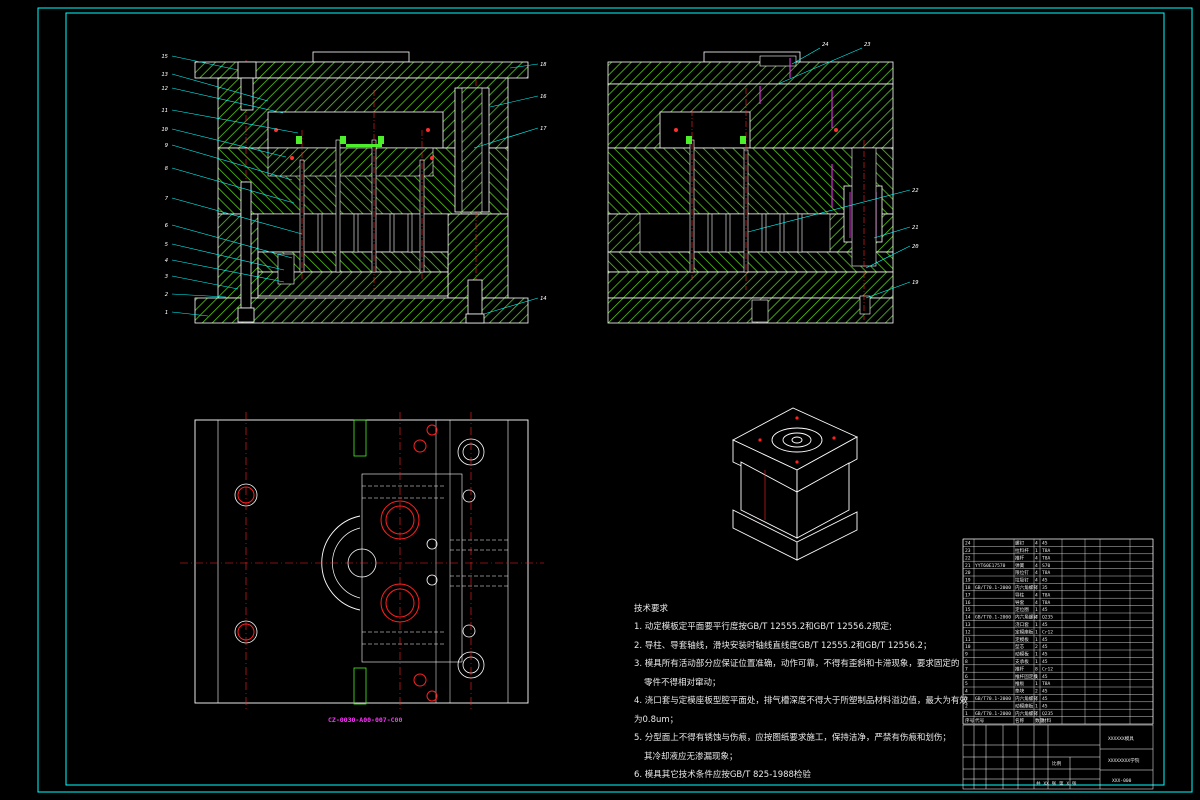 This screenshot has width=1200, height=800. I want to click on note-line: 3. 模具所有活动部分应保证位置准确，动作可靠，不得有歪斜和卡滞现象，要求固定的, so click(797, 664).